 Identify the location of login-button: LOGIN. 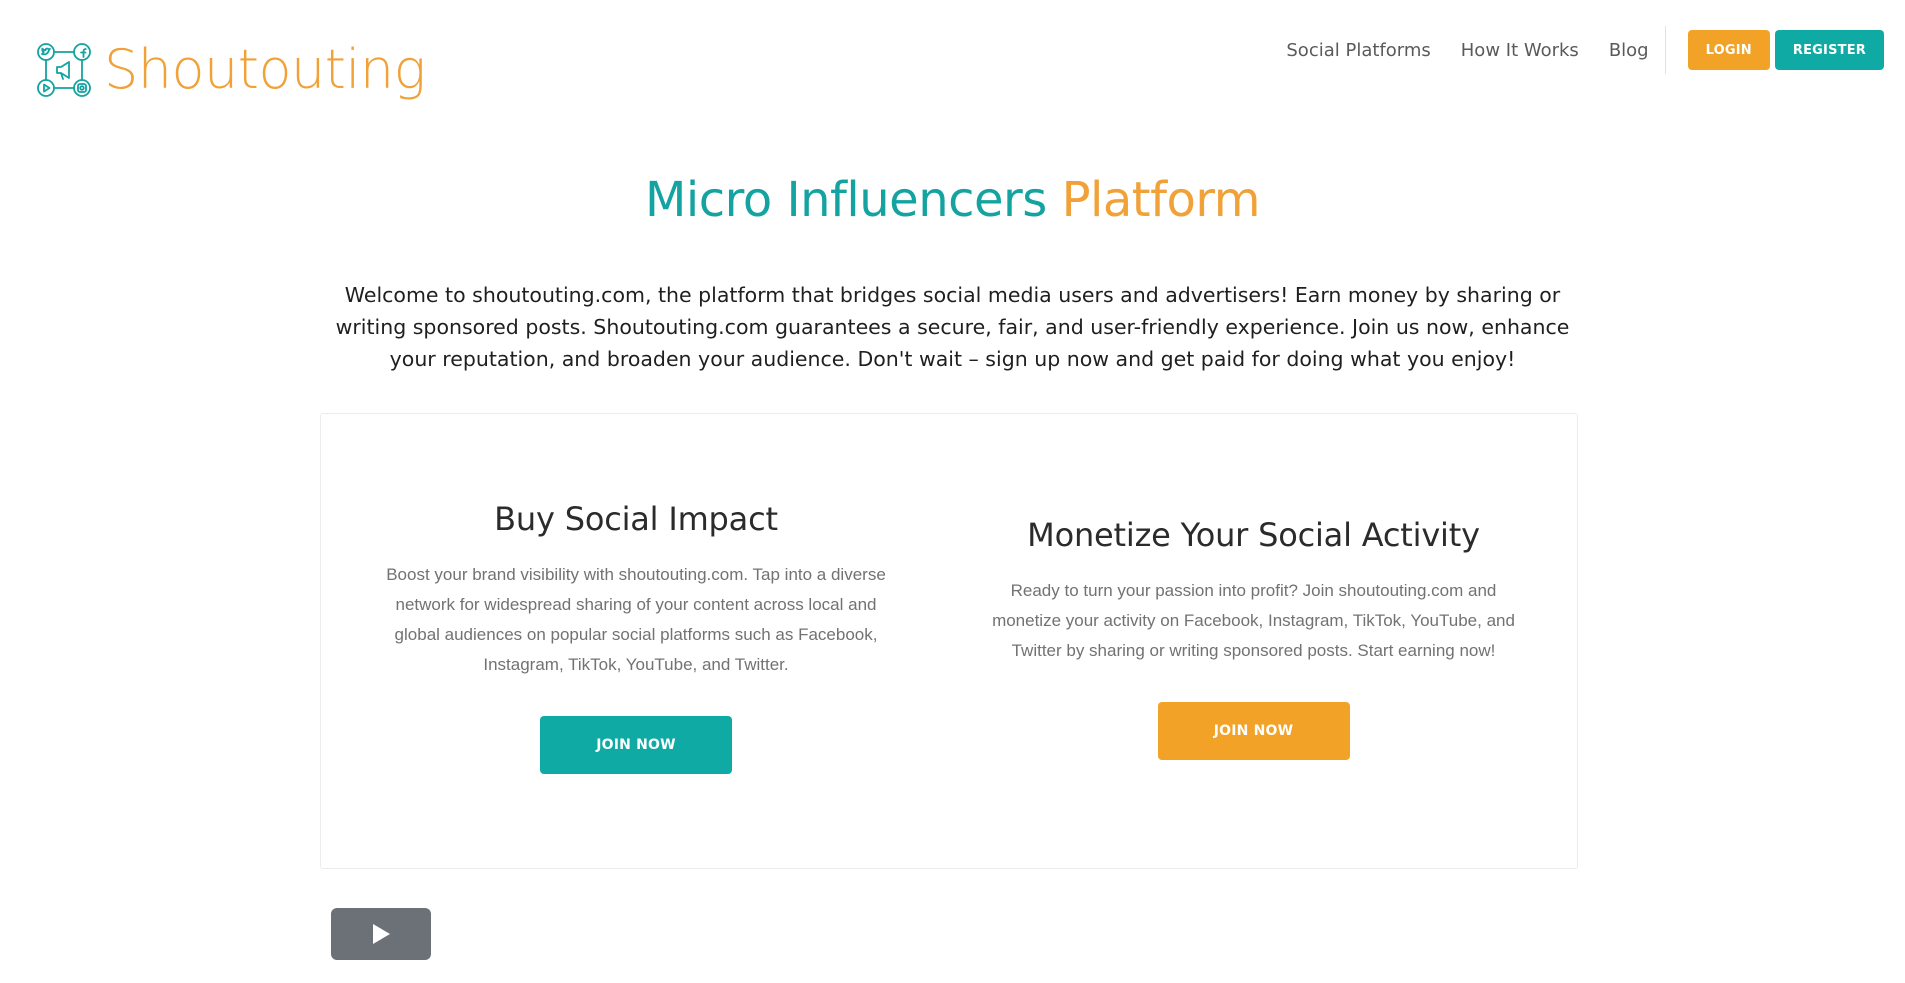
(1728, 50).